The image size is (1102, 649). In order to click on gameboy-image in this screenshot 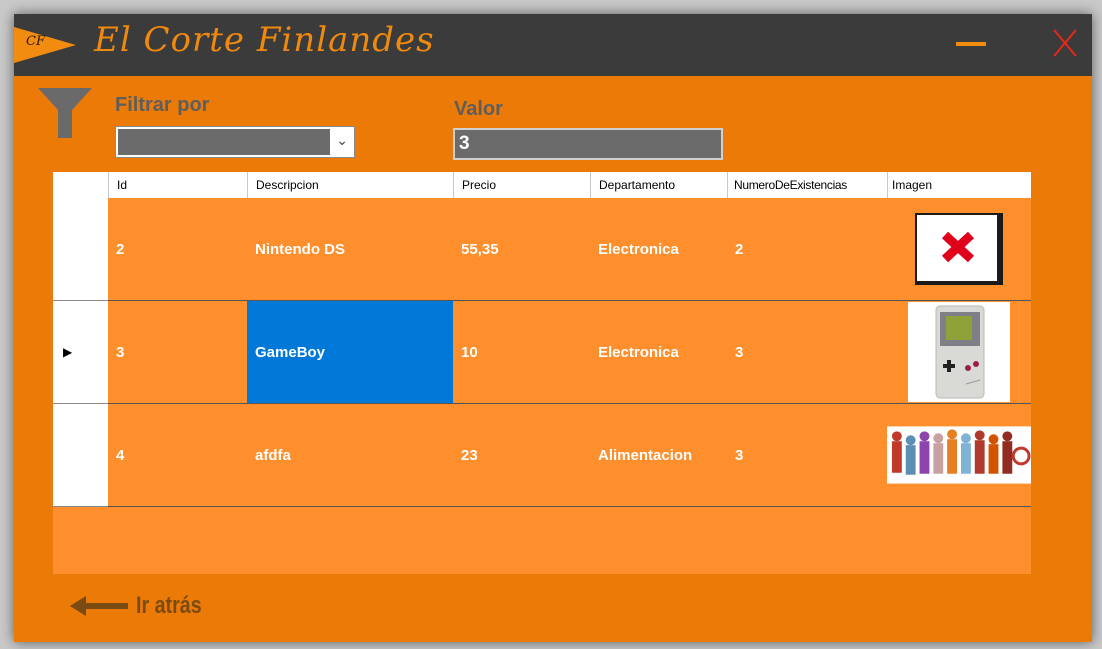, I will do `click(959, 352)`.